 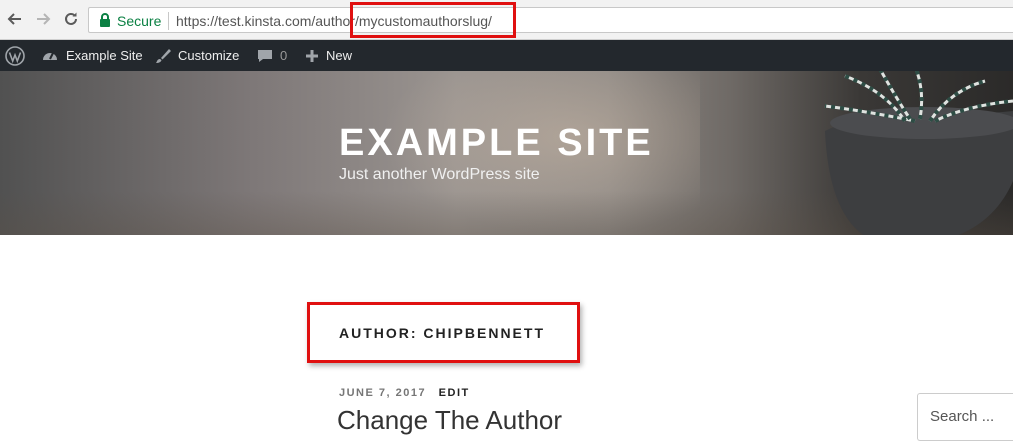 What do you see at coordinates (454, 393) in the screenshot?
I see `edit-post-link: EDIT` at bounding box center [454, 393].